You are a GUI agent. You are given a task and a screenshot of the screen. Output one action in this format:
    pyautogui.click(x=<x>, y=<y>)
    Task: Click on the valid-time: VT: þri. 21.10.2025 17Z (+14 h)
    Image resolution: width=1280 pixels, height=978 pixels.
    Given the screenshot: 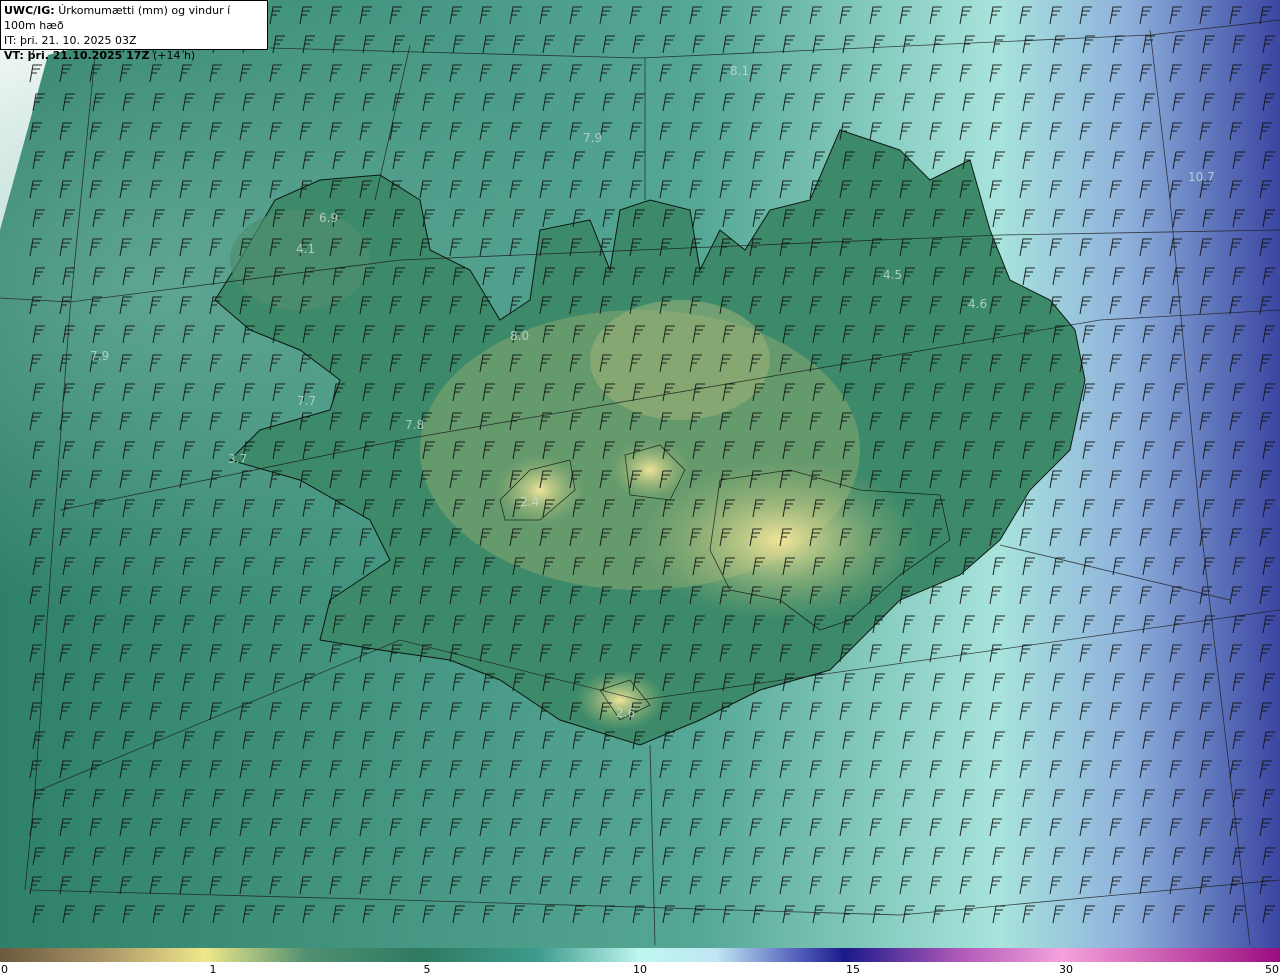 What is the action you would take?
    pyautogui.click(x=134, y=55)
    